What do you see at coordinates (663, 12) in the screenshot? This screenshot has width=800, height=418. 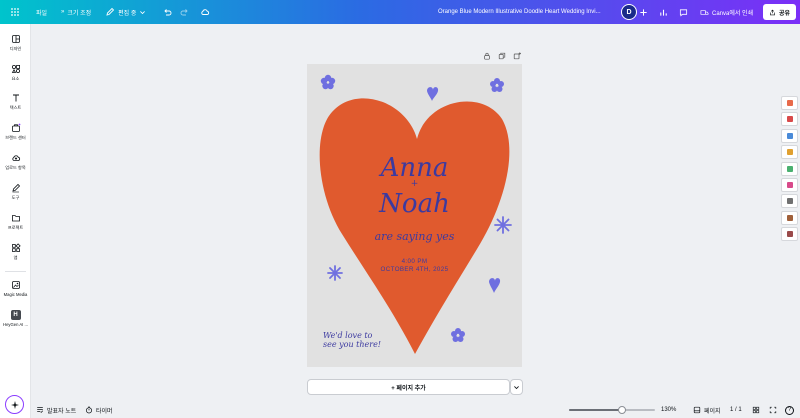 I see `insights-button` at bounding box center [663, 12].